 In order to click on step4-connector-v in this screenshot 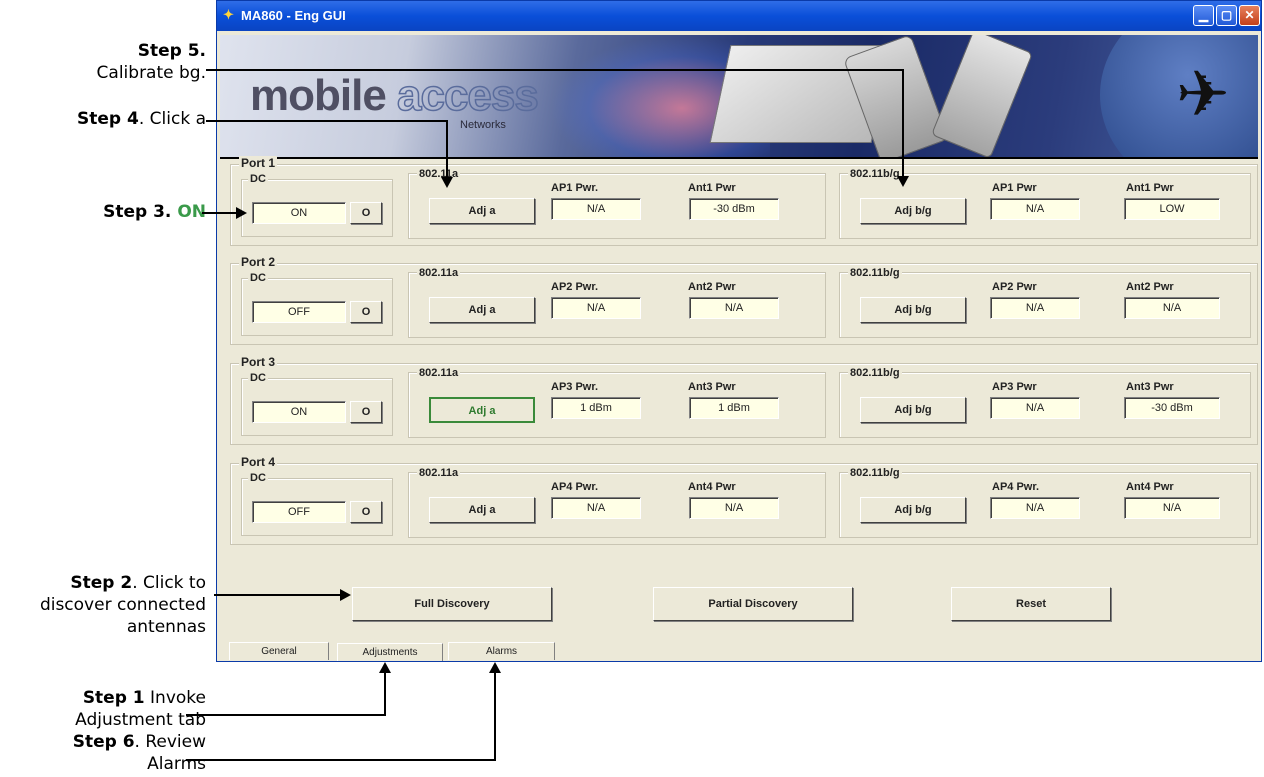, I will do `click(447, 149)`.